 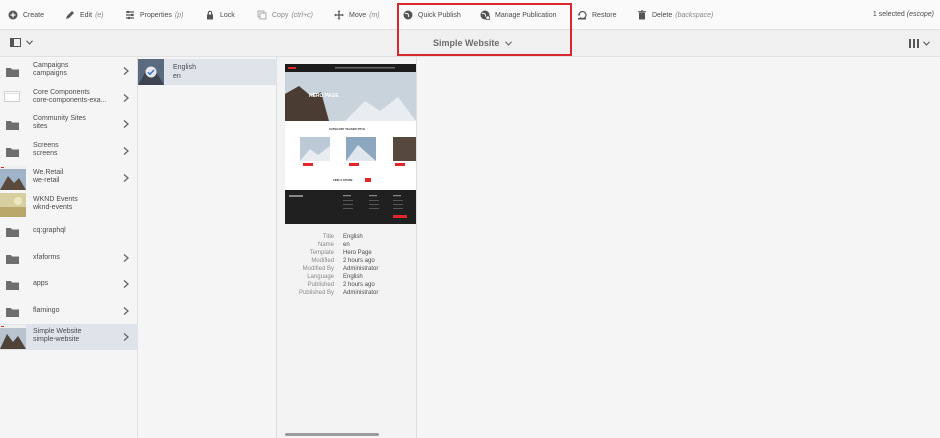 What do you see at coordinates (184, 67) in the screenshot?
I see `item-title: English` at bounding box center [184, 67].